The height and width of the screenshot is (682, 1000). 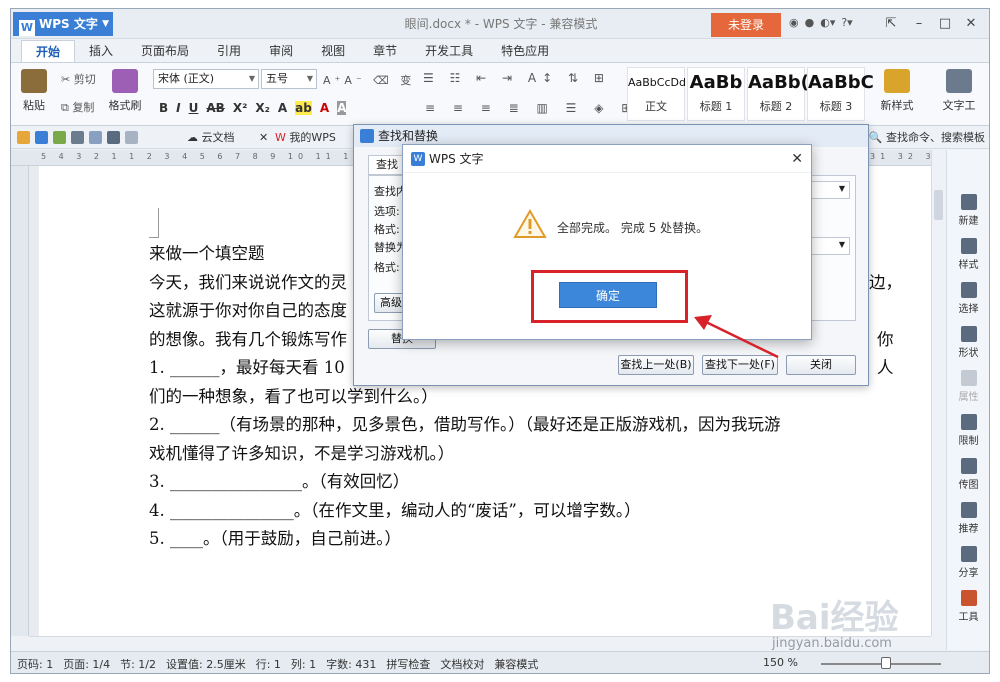 What do you see at coordinates (101, 51) in the screenshot?
I see `tab-insert: 插入` at bounding box center [101, 51].